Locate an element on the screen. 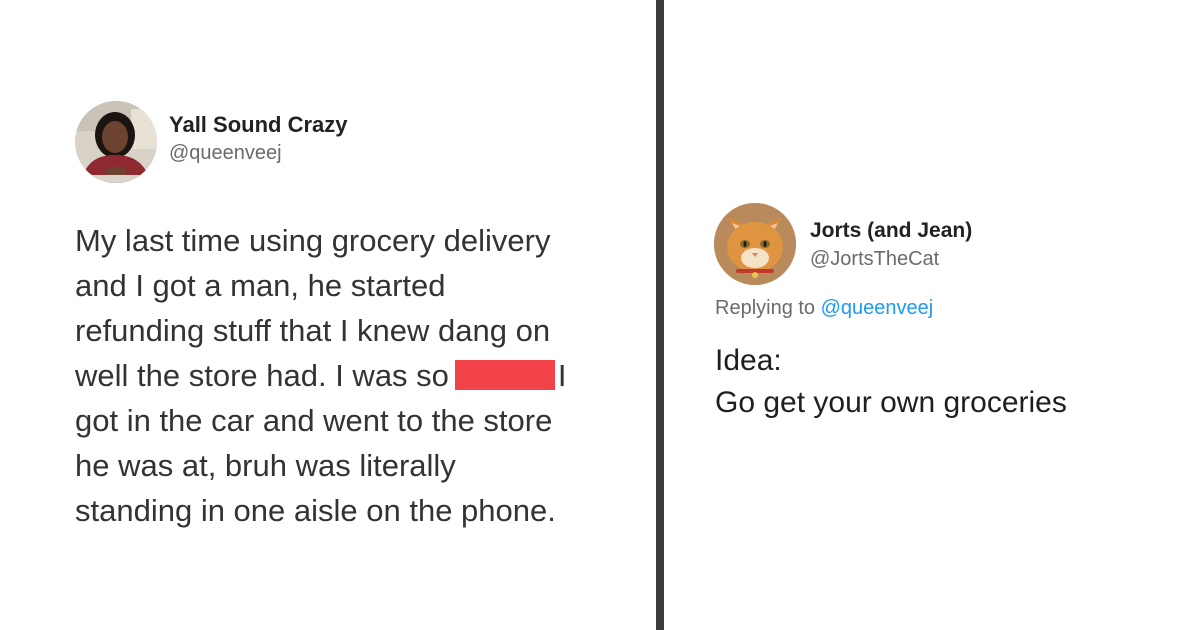  woman-profile-icon is located at coordinates (116, 142).